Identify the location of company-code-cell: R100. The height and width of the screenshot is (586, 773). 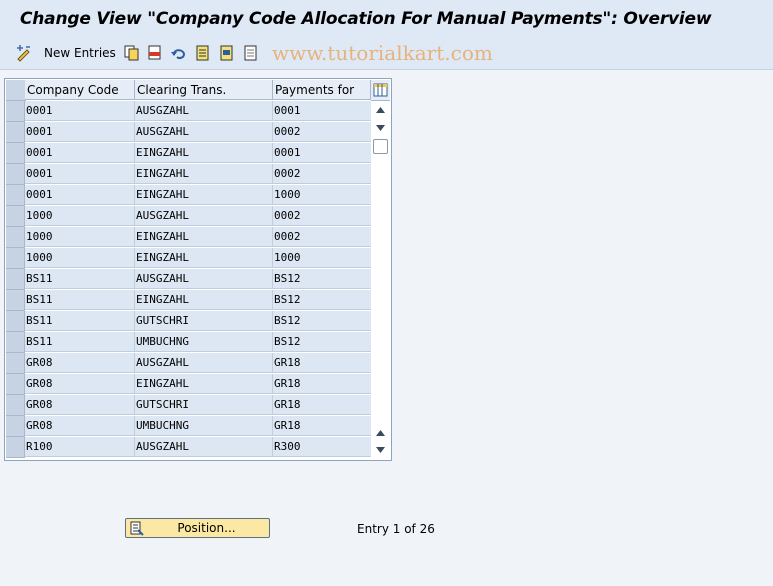
(80, 447).